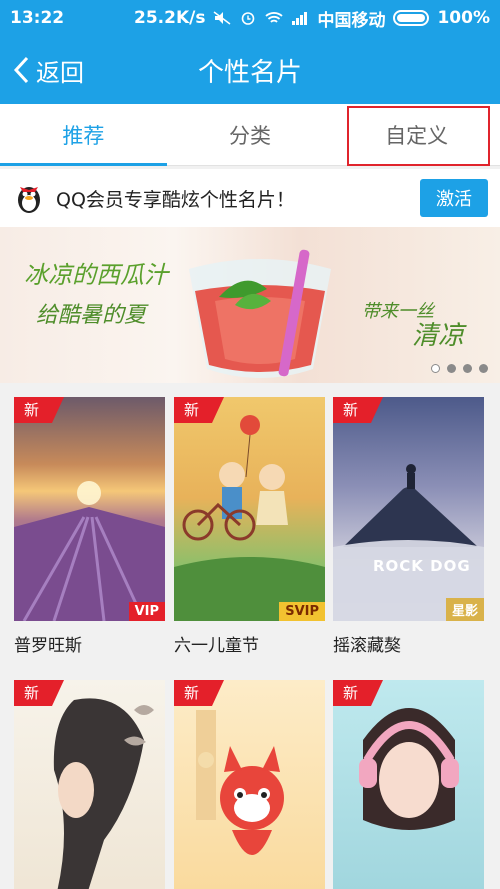  What do you see at coordinates (175, 199) in the screenshot?
I see `promo-text: QQ会员专享酷炫个性名片！` at bounding box center [175, 199].